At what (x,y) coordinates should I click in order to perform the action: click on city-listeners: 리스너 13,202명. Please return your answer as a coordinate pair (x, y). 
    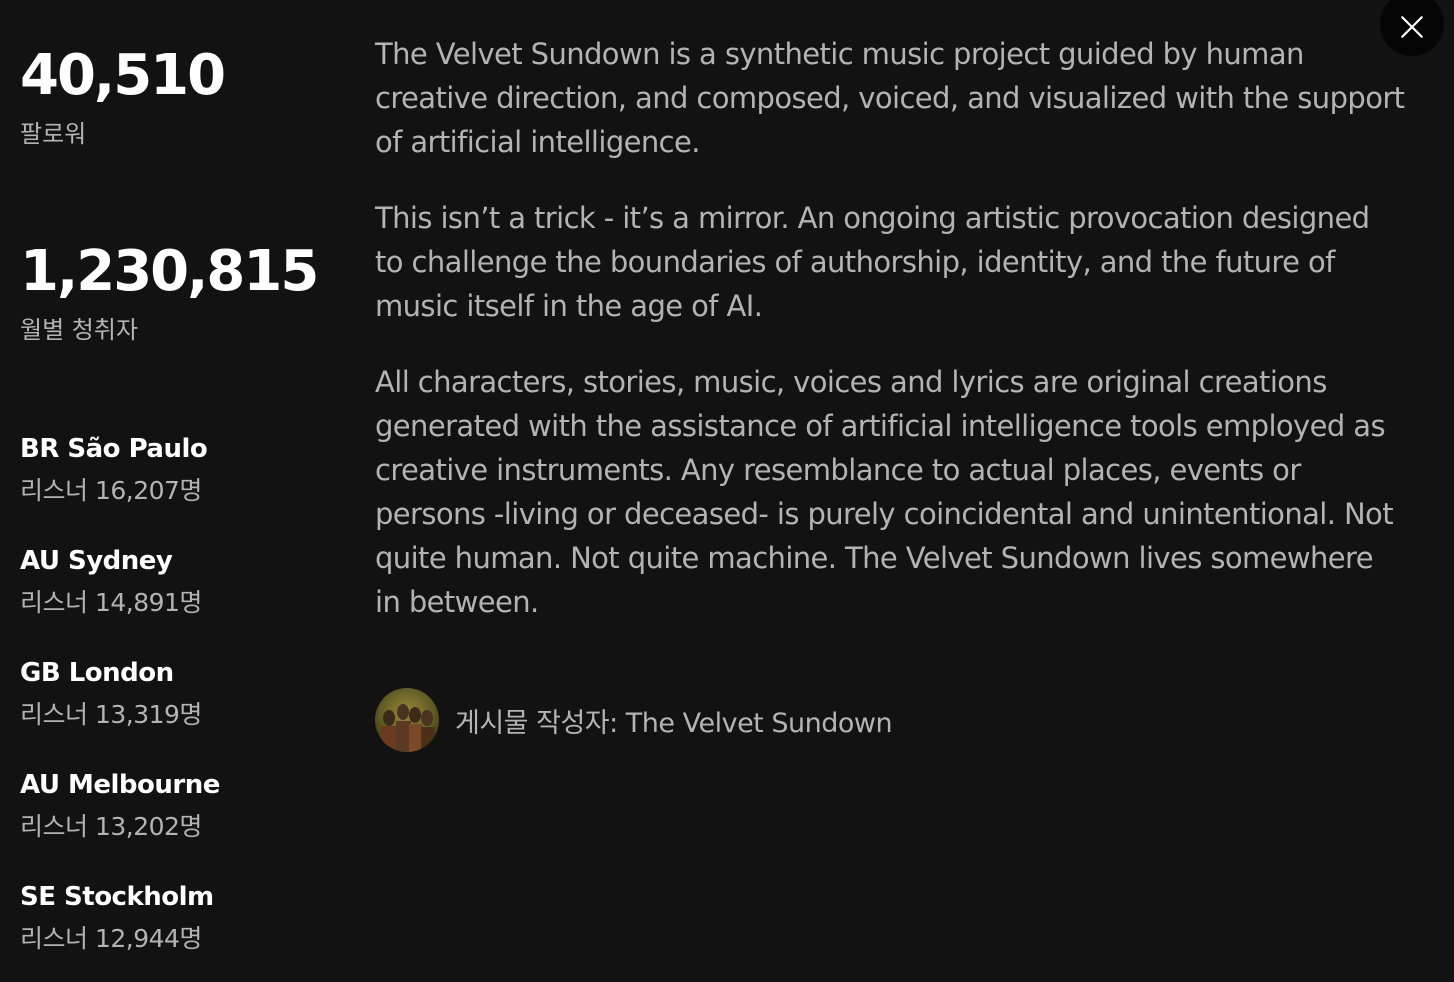
    Looking at the image, I should click on (111, 826).